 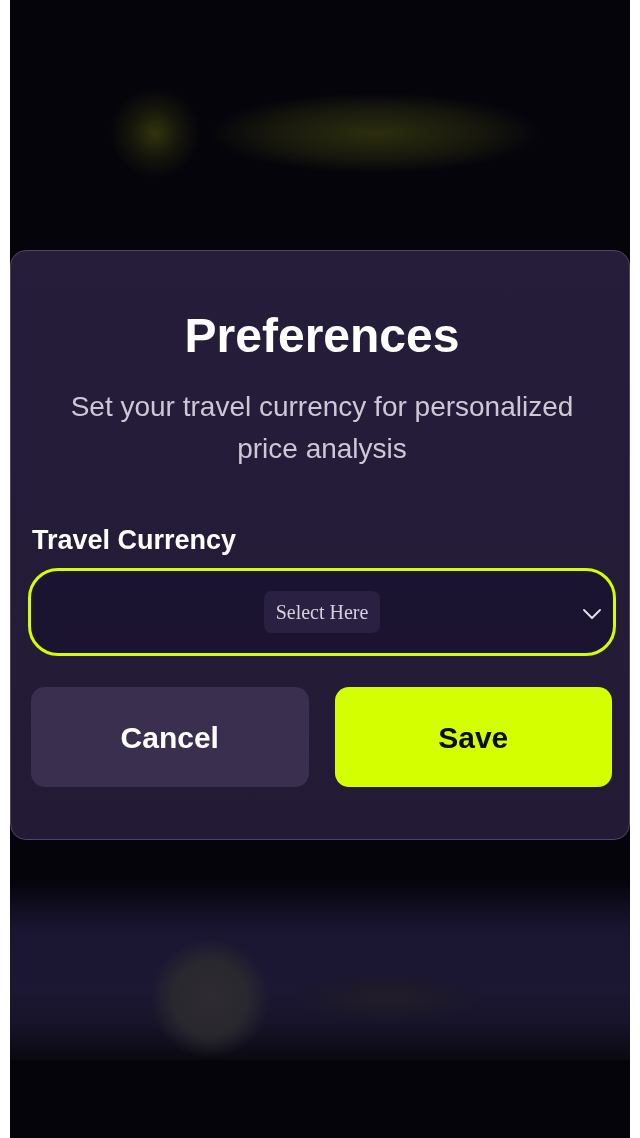 I want to click on save-button: Save, so click(x=473, y=737).